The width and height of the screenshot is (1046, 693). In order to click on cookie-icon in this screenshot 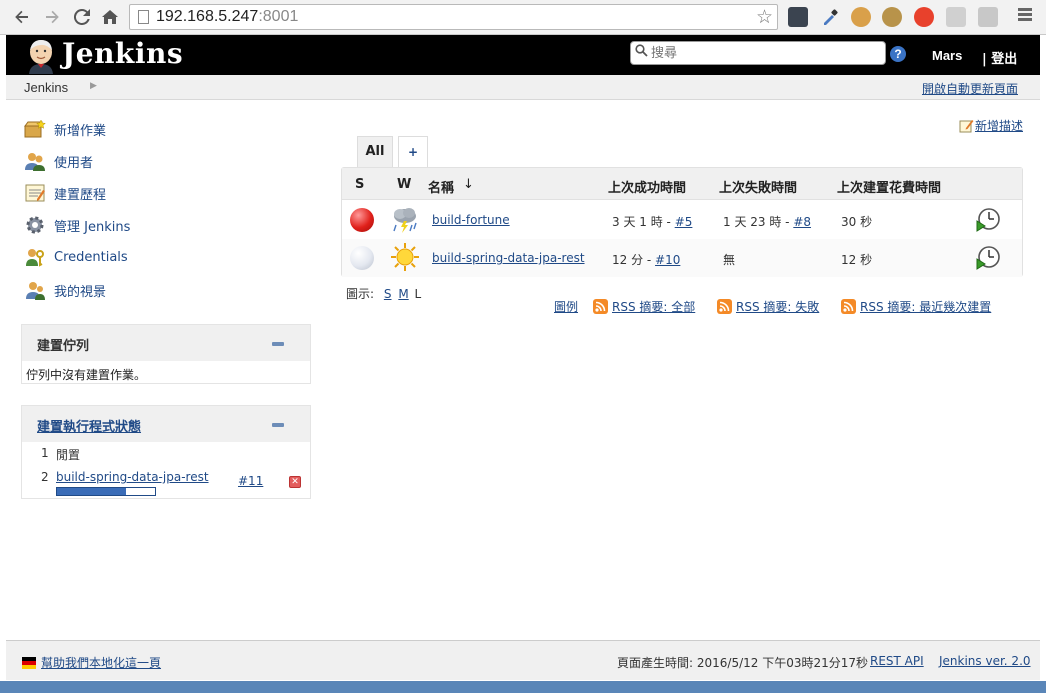, I will do `click(861, 17)`.